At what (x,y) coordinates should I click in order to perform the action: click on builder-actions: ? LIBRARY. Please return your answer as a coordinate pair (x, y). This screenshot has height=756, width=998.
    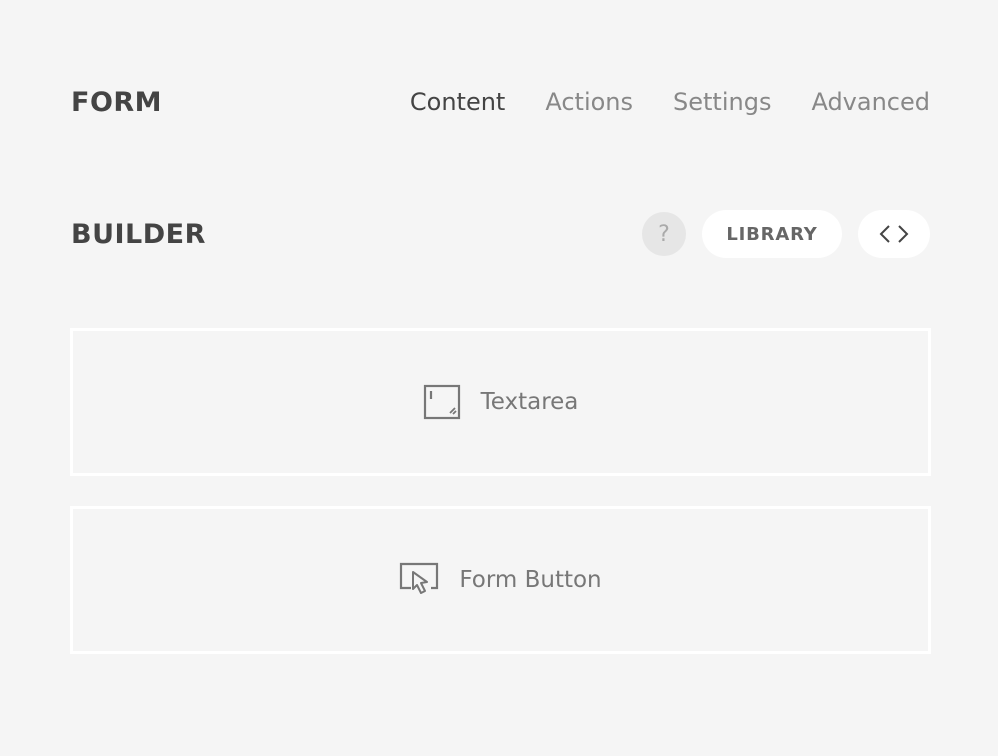
    Looking at the image, I should click on (786, 234).